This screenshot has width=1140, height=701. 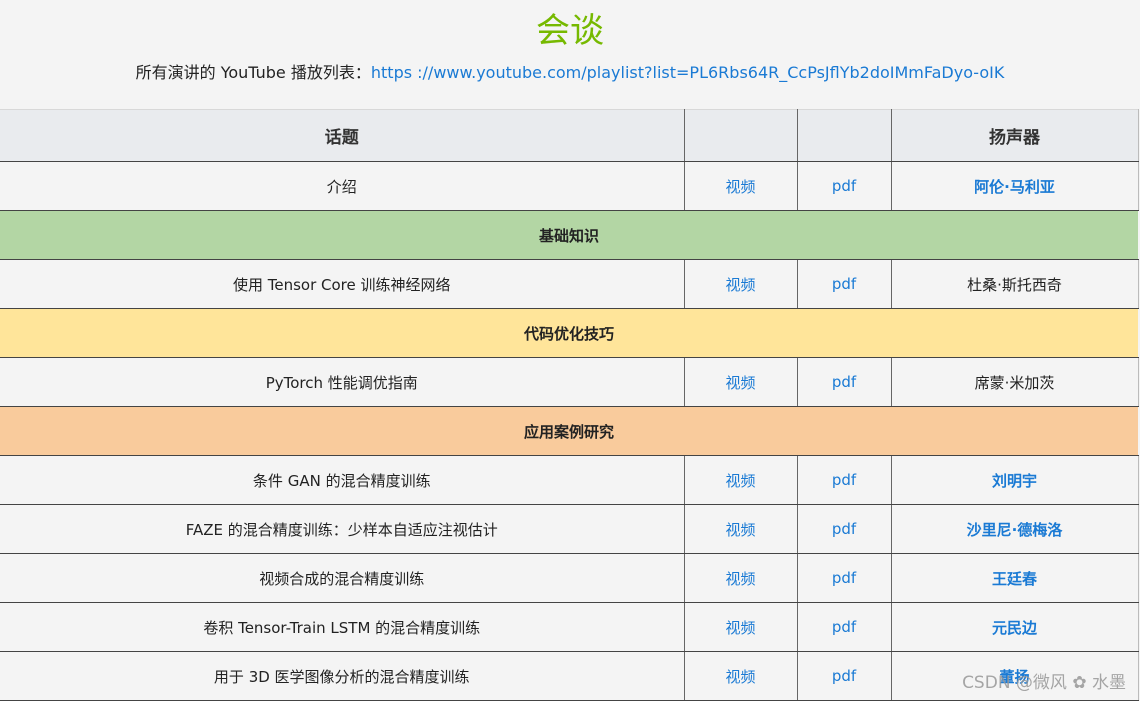 What do you see at coordinates (342, 284) in the screenshot?
I see `talk-topic: 使用 Tensor Core 训练神经网络` at bounding box center [342, 284].